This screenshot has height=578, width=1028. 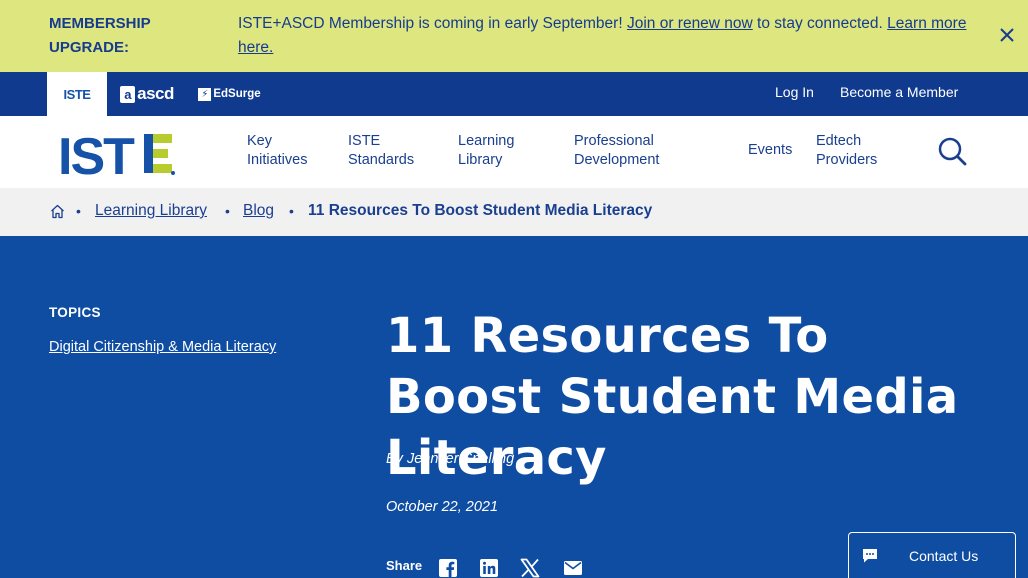 What do you see at coordinates (259, 141) in the screenshot?
I see `nav-item-line1: Key` at bounding box center [259, 141].